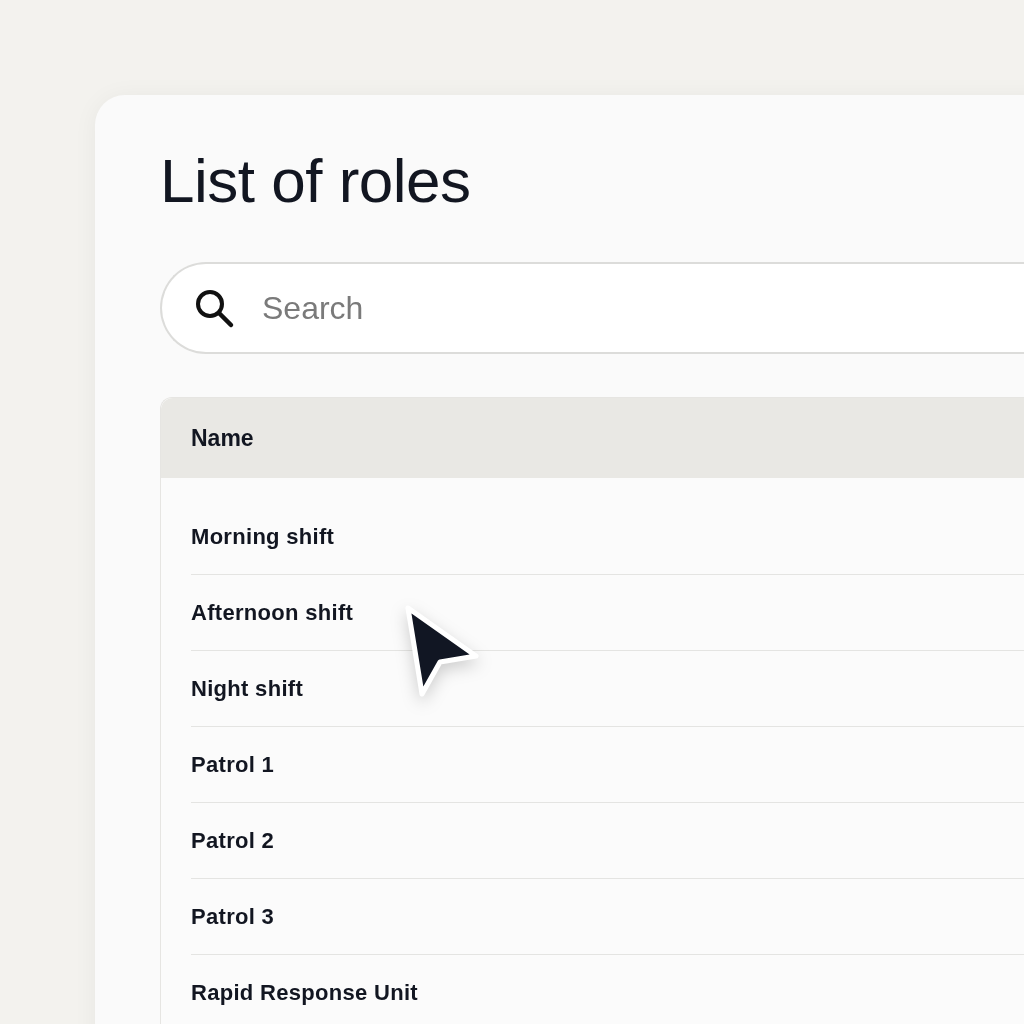 This screenshot has width=1024, height=1024. What do you see at coordinates (272, 612) in the screenshot?
I see `table-cell: Afternoon shift` at bounding box center [272, 612].